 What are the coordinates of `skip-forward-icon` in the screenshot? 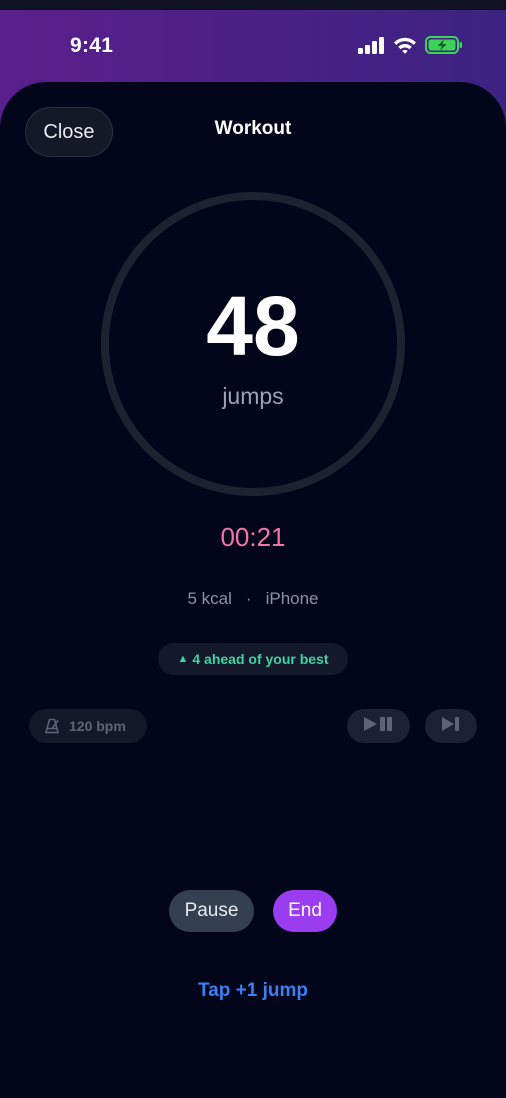 It's located at (451, 726).